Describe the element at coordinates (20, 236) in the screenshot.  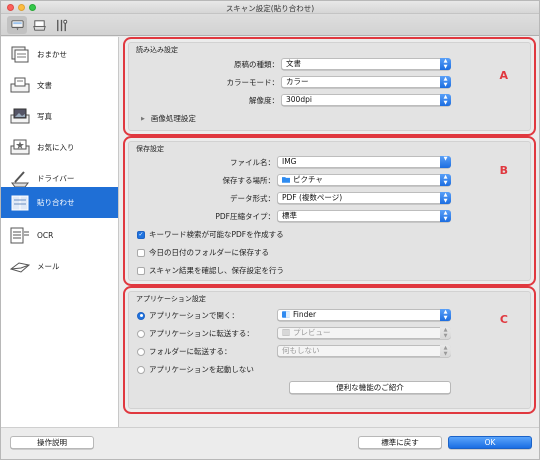
I see `ocr-icon` at that location.